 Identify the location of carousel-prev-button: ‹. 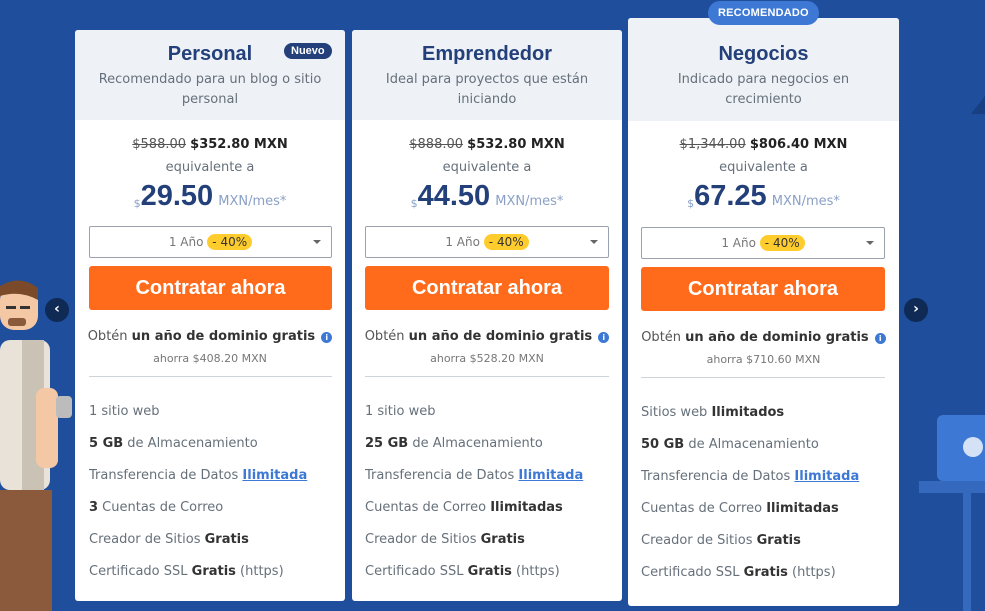
(57, 310).